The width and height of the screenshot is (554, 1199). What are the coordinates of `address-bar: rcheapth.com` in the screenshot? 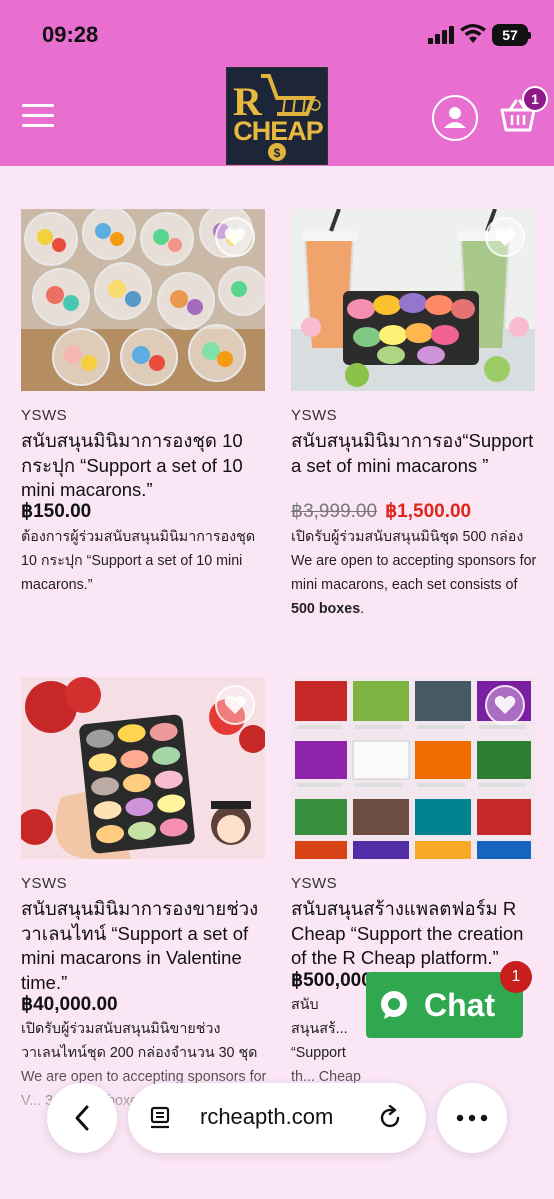 It's located at (277, 1118).